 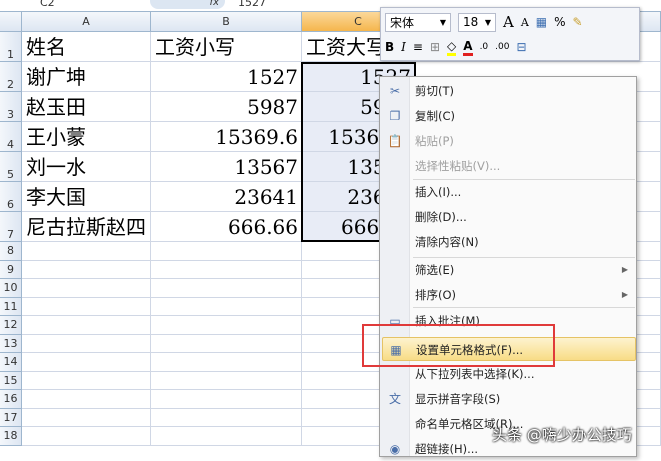 I want to click on row-header: 6, so click(x=11, y=197).